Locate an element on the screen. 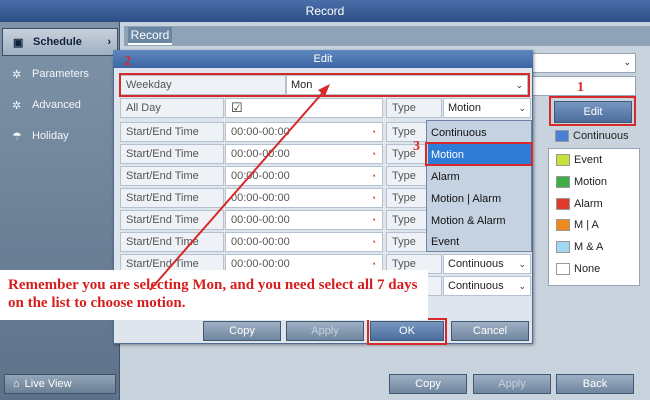  dropdown-option-motion-and-alarm: Motion & Alarm is located at coordinates (480, 221).